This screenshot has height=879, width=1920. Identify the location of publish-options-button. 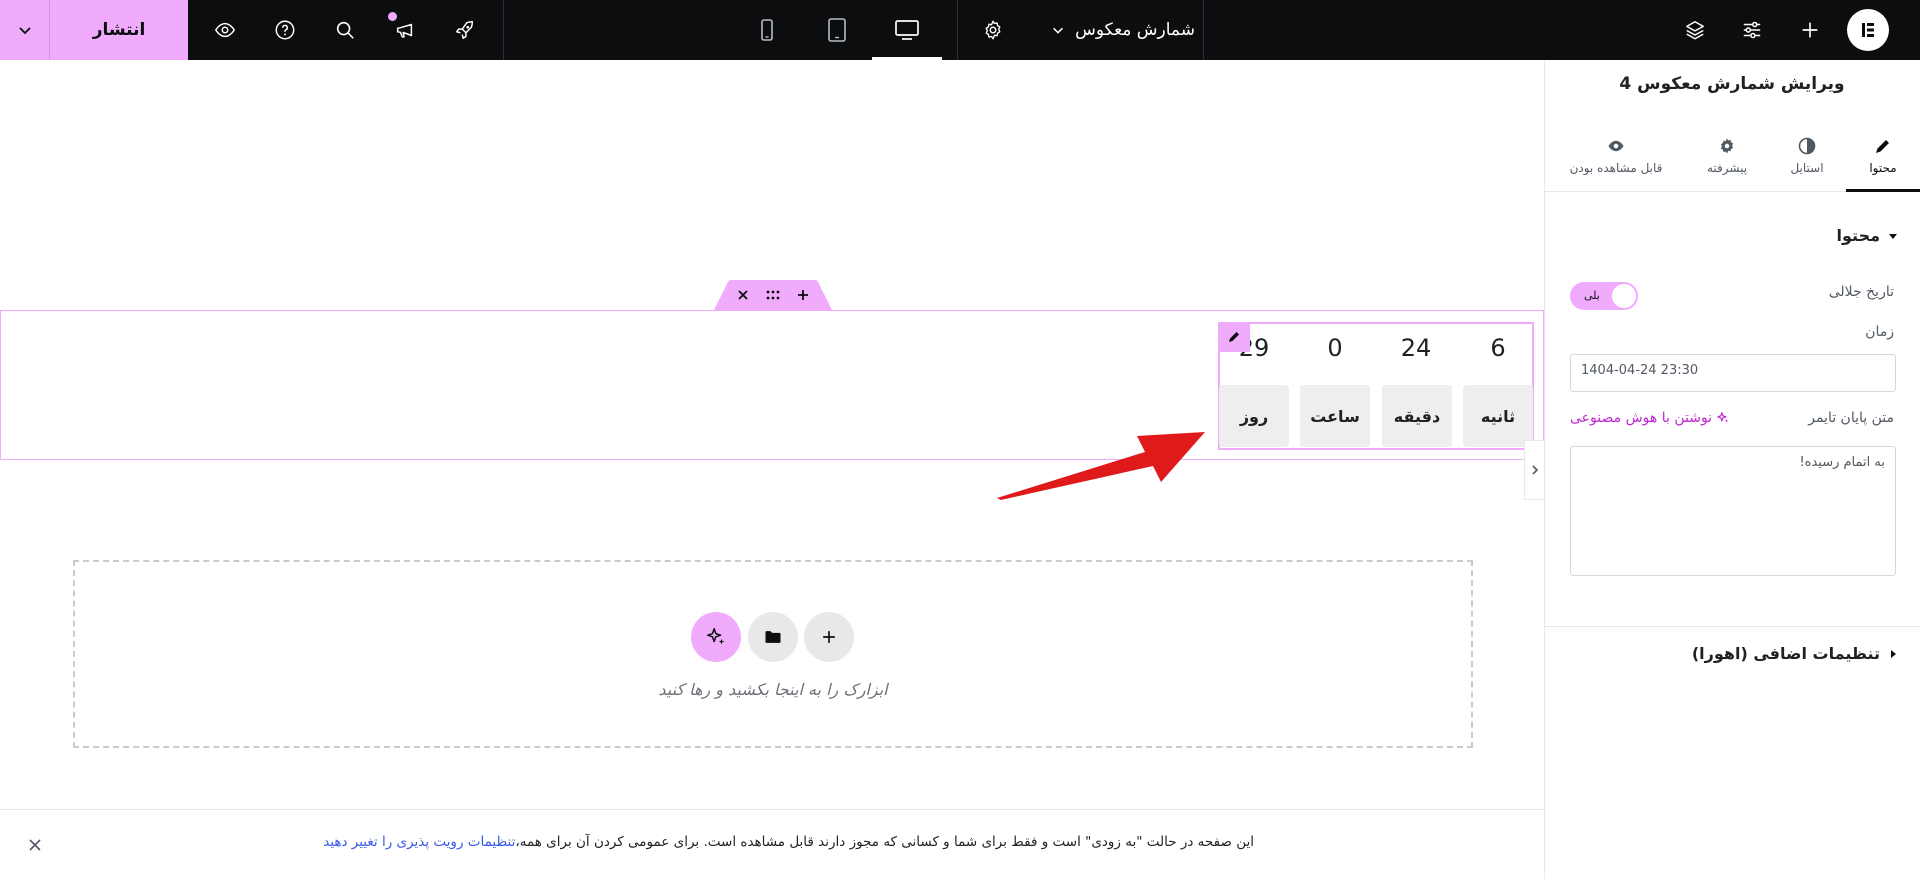
(25, 30).